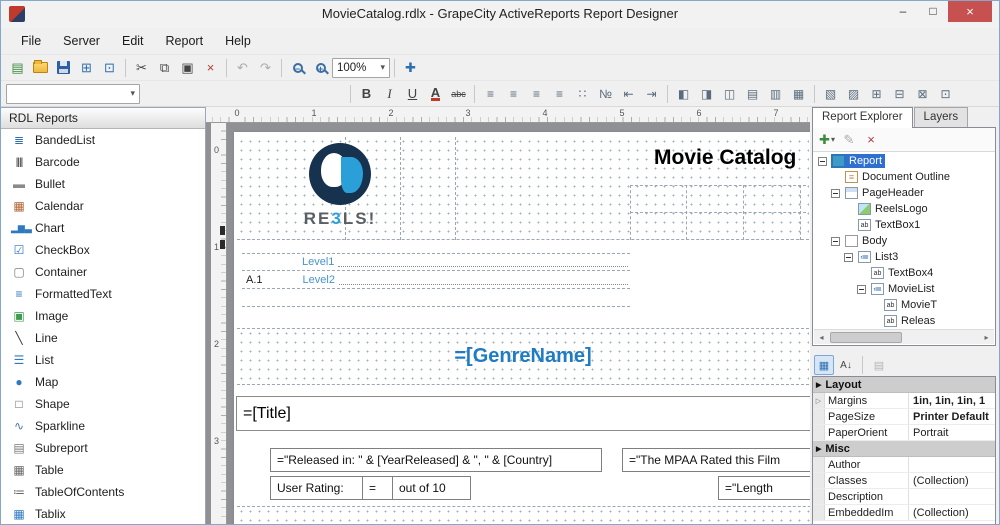  I want to click on menu-edit: Edit, so click(133, 41).